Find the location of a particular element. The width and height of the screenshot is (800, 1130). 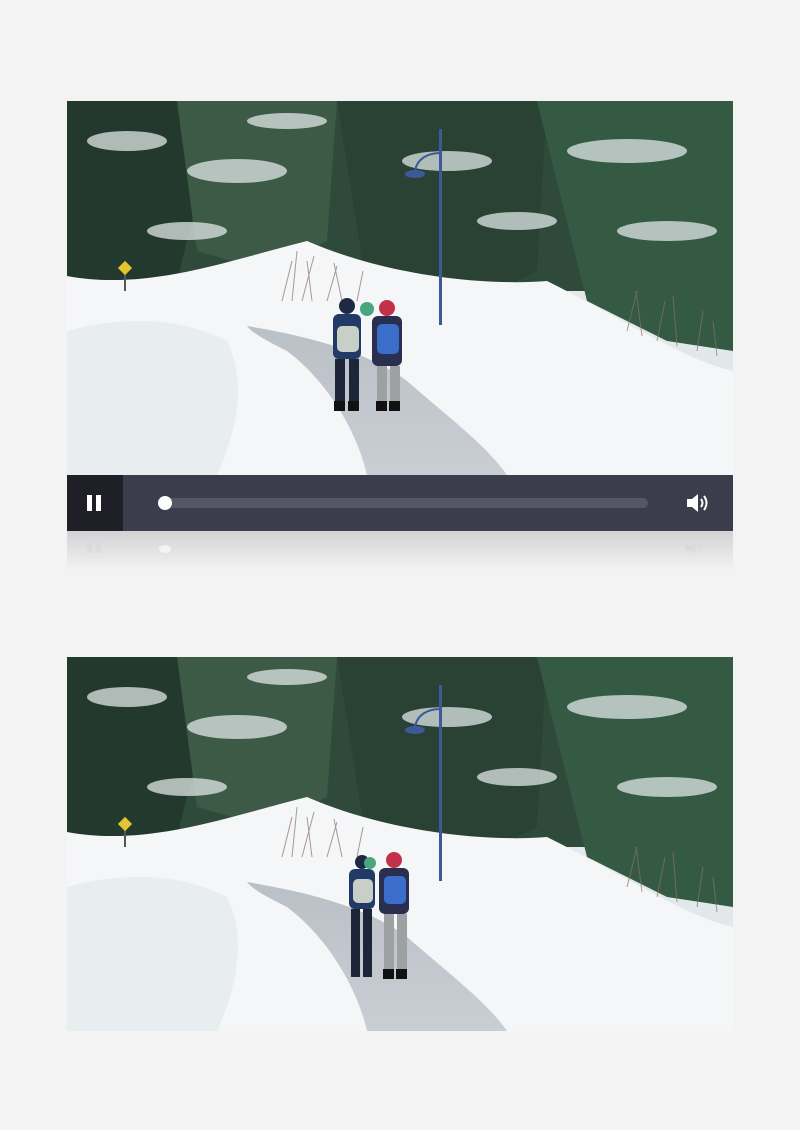

volume-button is located at coordinates (698, 503).